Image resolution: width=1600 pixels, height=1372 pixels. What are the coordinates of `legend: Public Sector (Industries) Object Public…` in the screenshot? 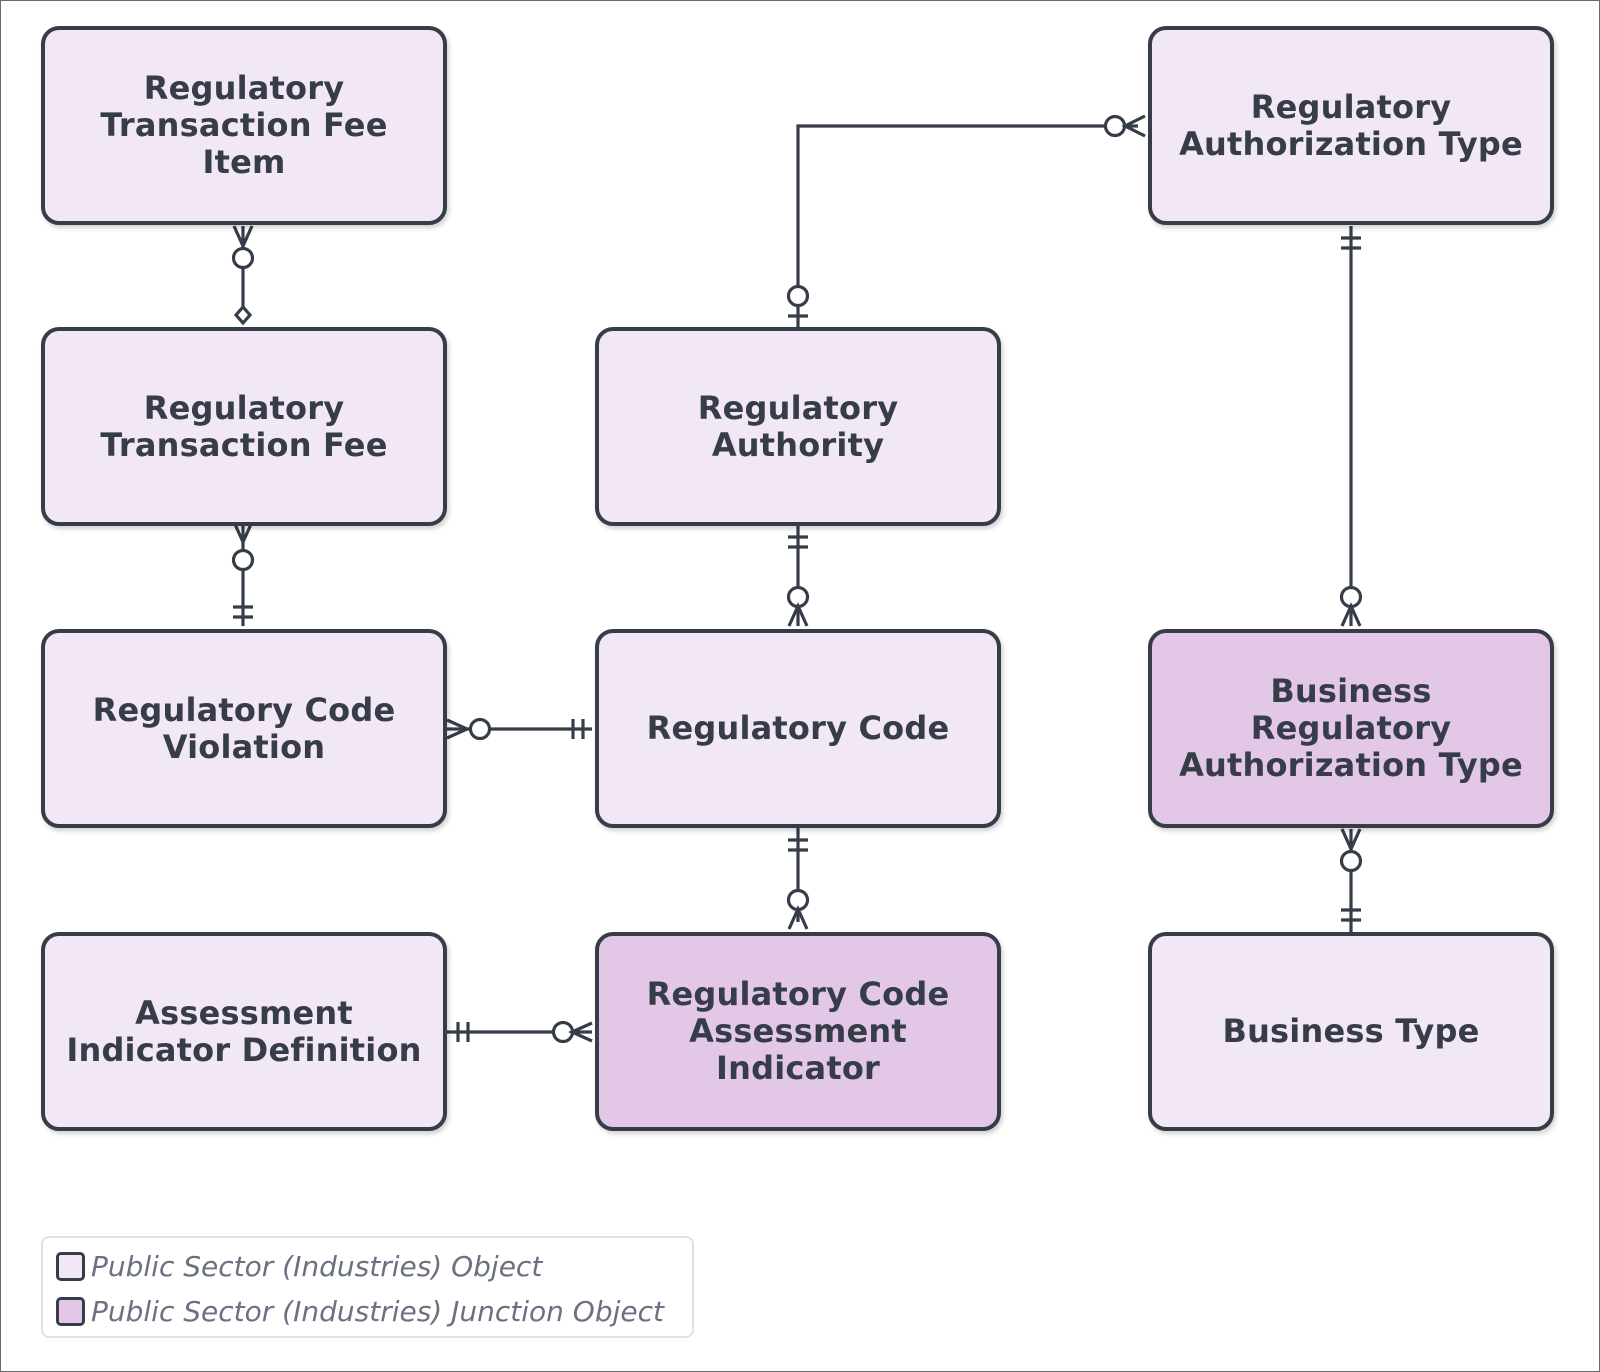 It's located at (367, 1287).